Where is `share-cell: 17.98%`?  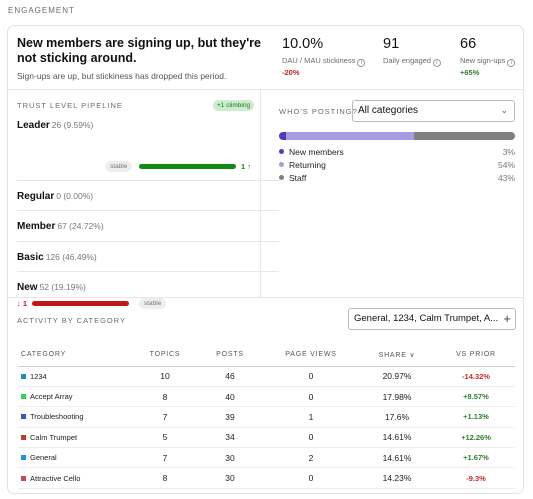 share-cell: 17.98% is located at coordinates (397, 397).